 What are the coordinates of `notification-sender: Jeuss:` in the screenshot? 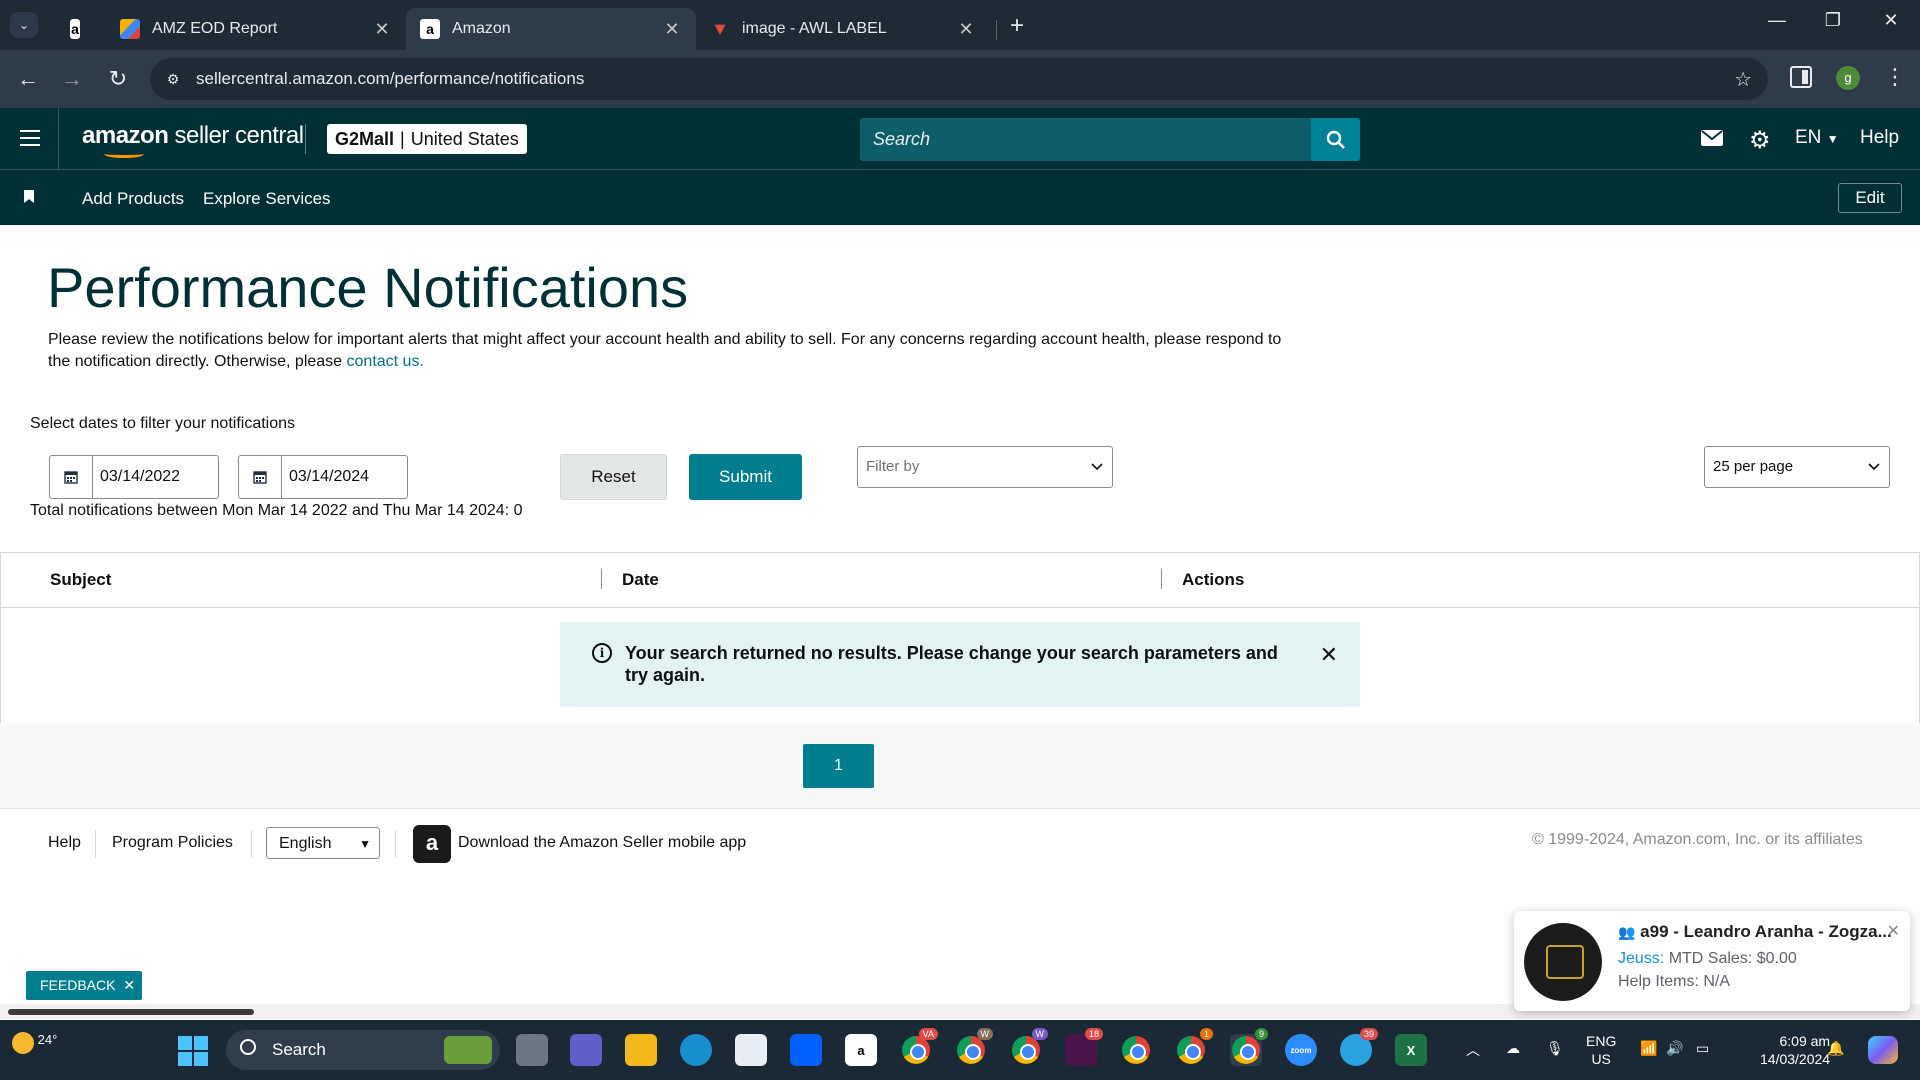 It's located at (1641, 958).